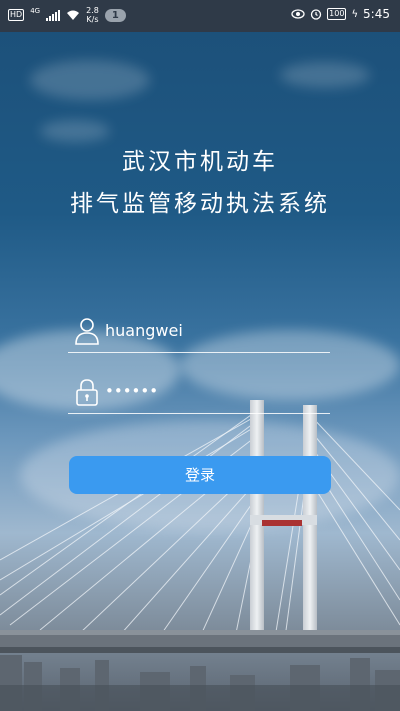  What do you see at coordinates (337, 14) in the screenshot?
I see `battery-icon: 100` at bounding box center [337, 14].